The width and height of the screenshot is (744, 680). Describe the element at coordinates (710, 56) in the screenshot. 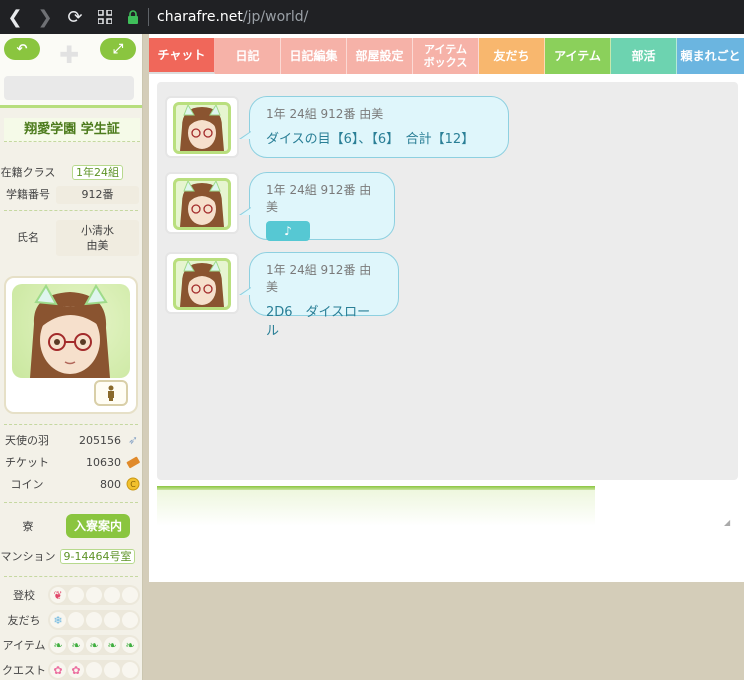

I see `tab-requests: 頼まれごと` at that location.